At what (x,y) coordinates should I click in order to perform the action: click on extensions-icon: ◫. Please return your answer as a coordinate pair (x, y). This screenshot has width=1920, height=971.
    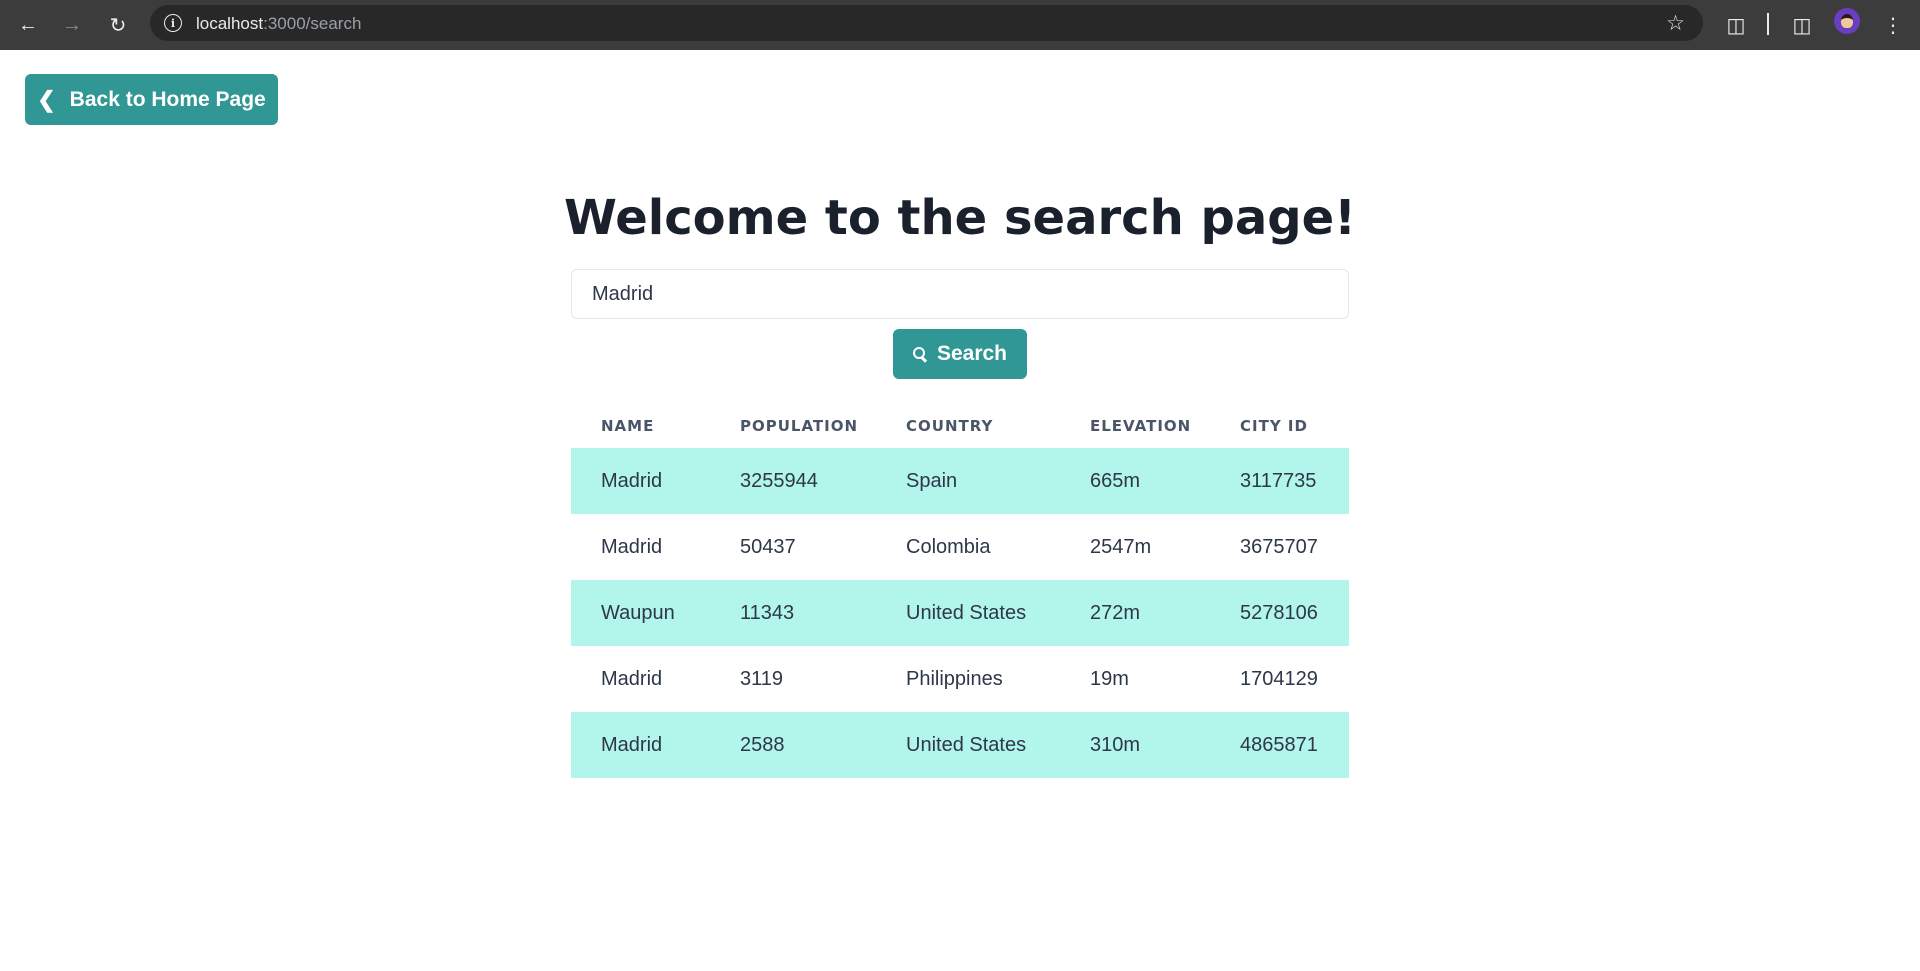
    Looking at the image, I should click on (1736, 25).